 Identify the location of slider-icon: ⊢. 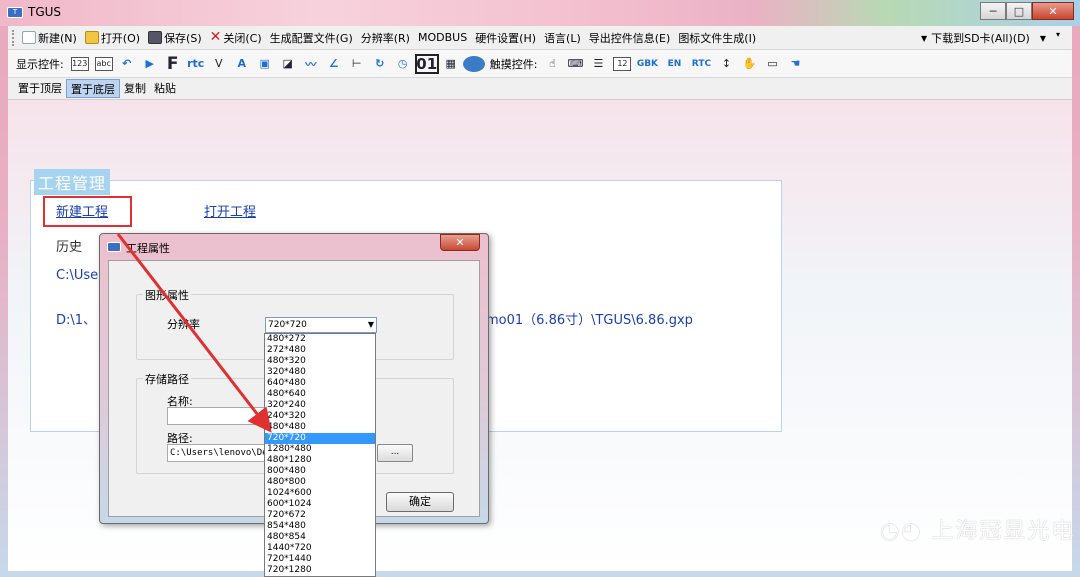
(357, 64).